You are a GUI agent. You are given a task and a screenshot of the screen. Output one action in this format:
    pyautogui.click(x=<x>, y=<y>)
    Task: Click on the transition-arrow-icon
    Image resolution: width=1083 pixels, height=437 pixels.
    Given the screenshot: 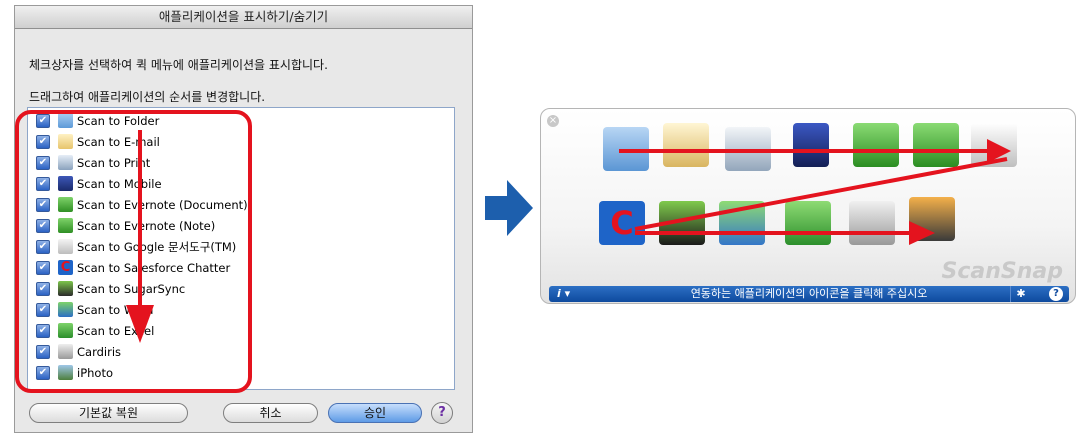 What is the action you would take?
    pyautogui.click(x=509, y=208)
    